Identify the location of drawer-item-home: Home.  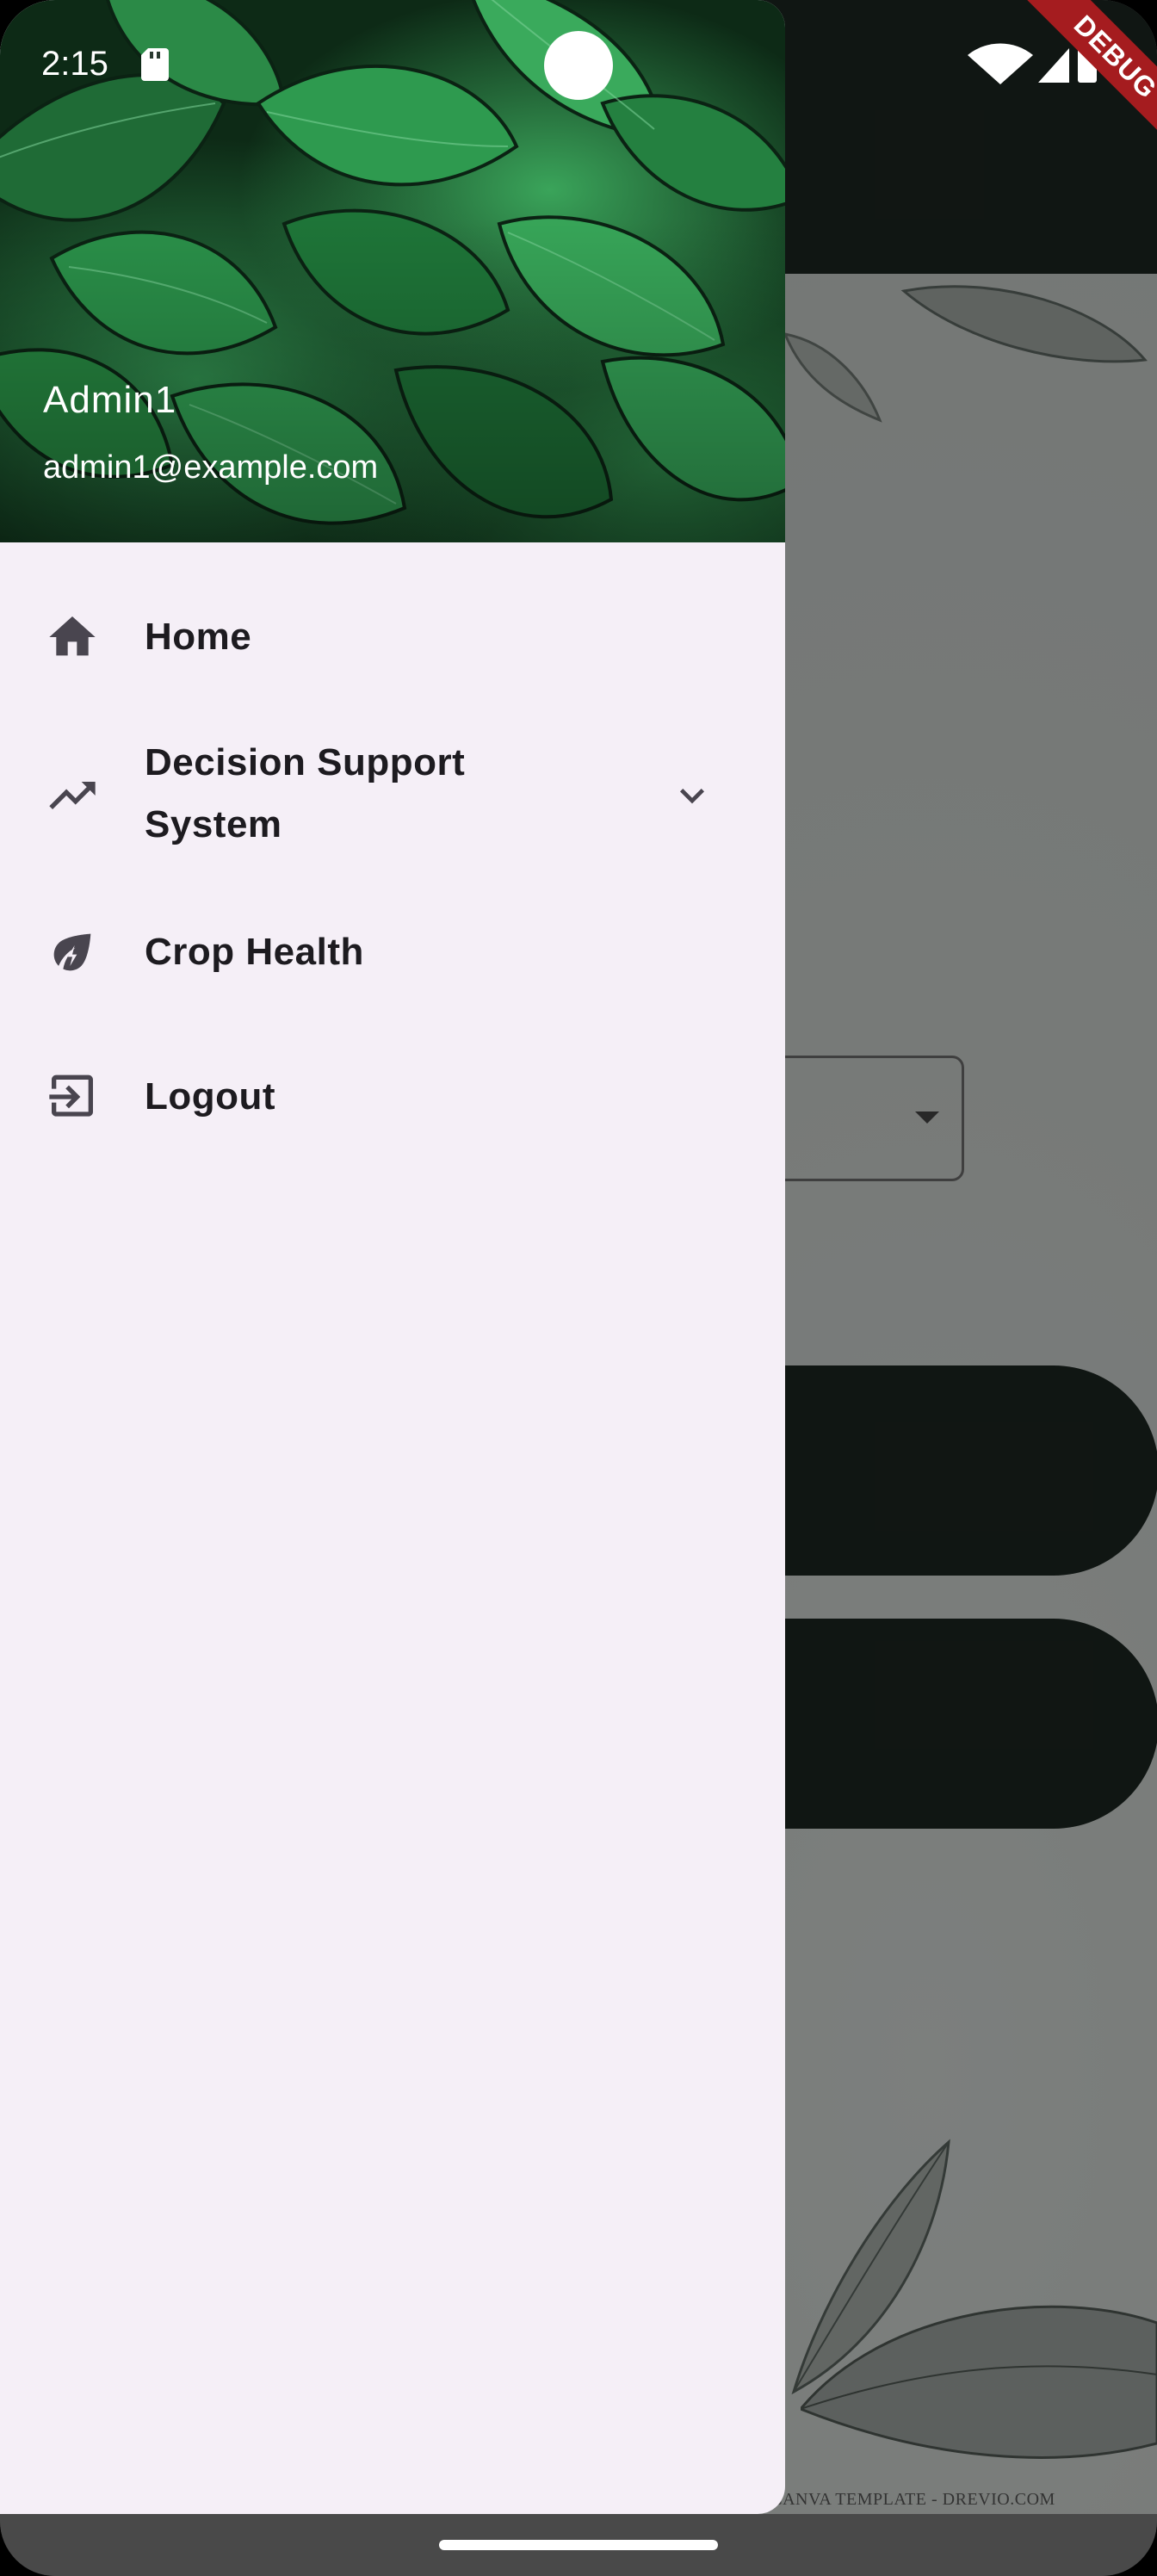
(393, 637).